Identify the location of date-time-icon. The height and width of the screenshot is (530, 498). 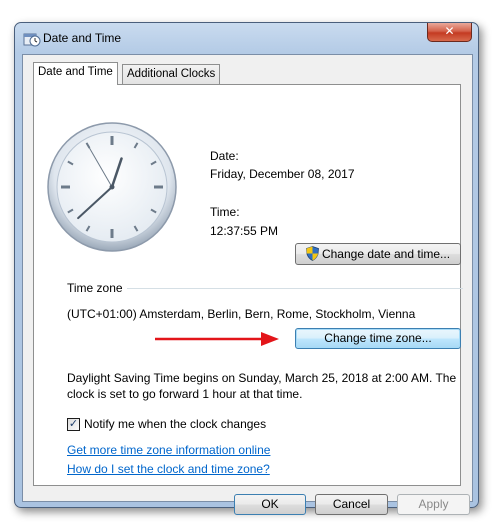
(32, 39).